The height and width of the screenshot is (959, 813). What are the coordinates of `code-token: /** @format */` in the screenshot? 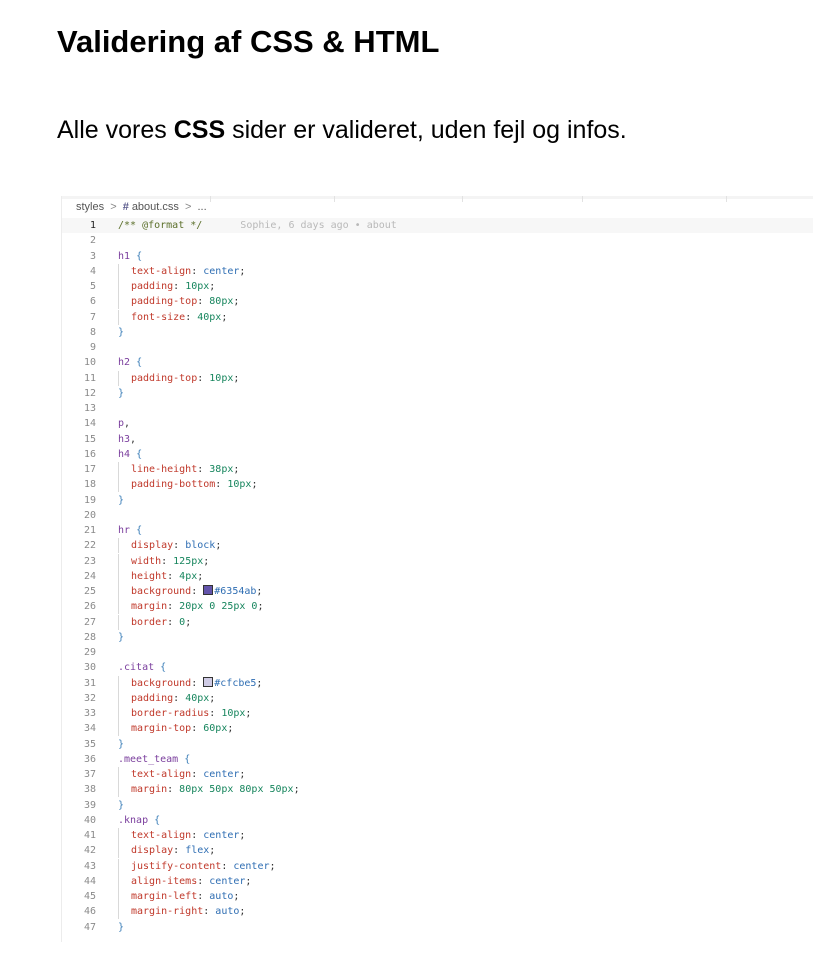 It's located at (160, 225).